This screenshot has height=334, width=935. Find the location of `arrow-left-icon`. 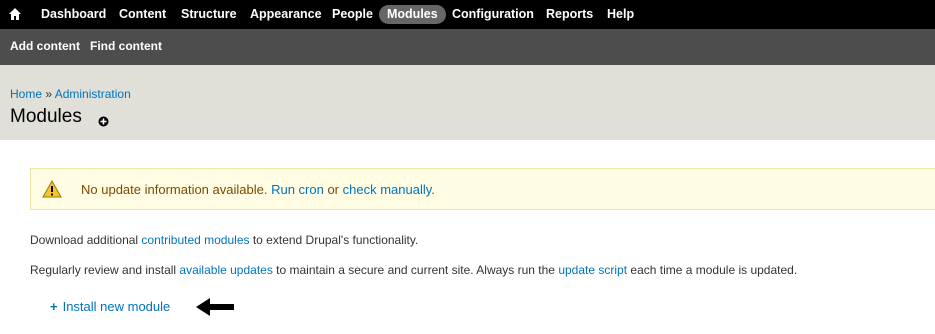

arrow-left-icon is located at coordinates (215, 307).